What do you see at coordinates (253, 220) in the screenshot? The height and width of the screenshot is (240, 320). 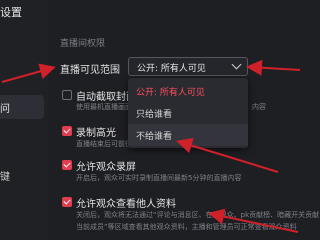 I see `arrow-to-last-row` at bounding box center [253, 220].